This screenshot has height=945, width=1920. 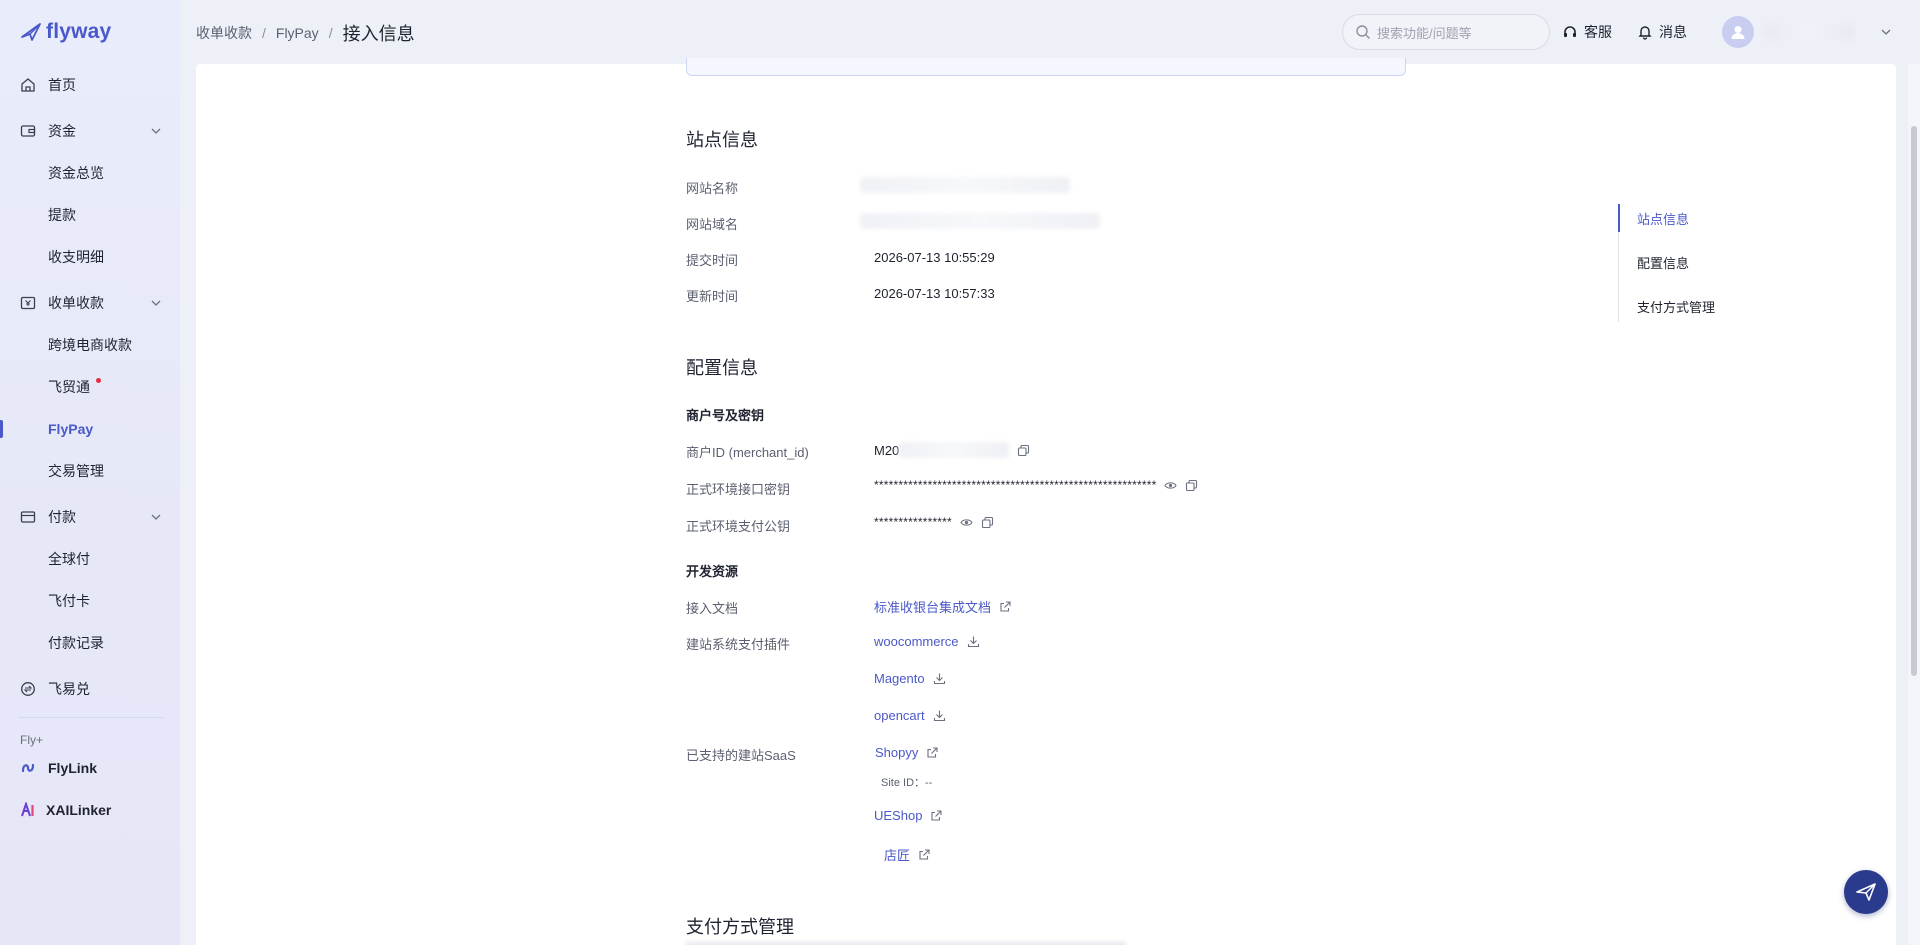 I want to click on search-icon, so click(x=1363, y=32).